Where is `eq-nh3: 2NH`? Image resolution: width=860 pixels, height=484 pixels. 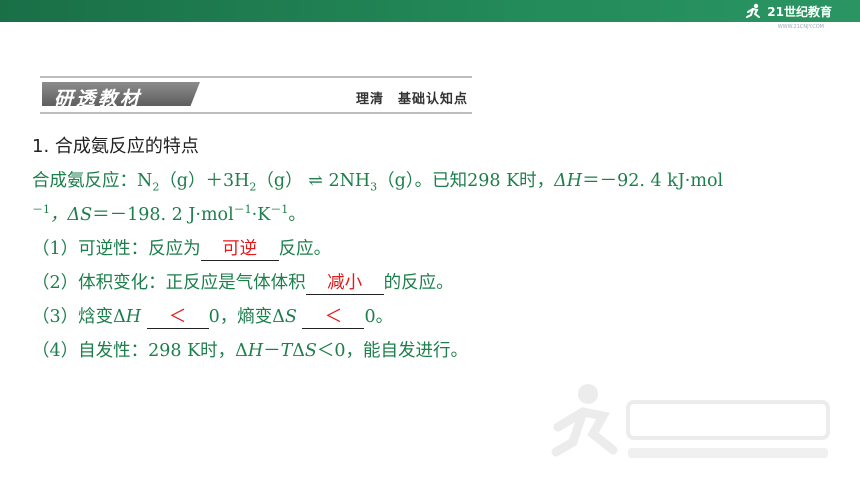
eq-nh3: 2NH is located at coordinates (349, 181).